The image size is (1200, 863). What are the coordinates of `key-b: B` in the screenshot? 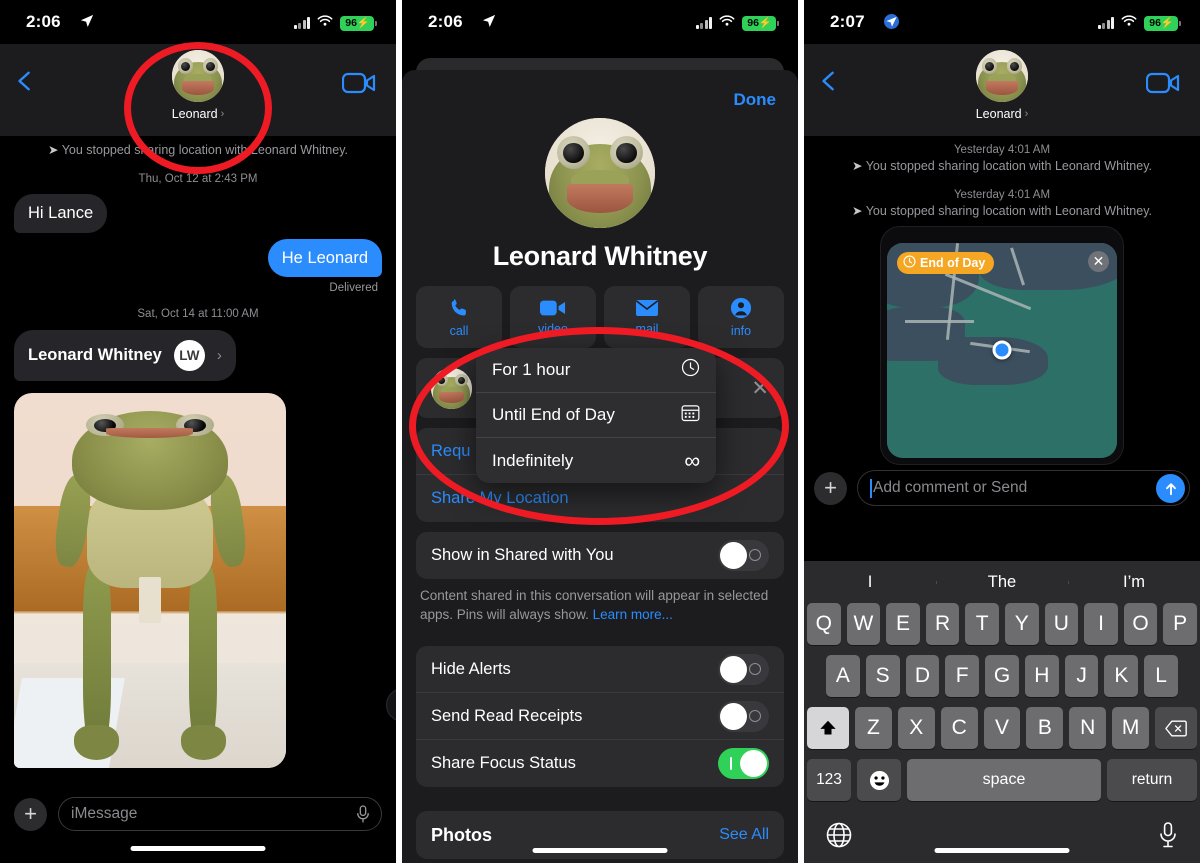 It's located at (1045, 728).